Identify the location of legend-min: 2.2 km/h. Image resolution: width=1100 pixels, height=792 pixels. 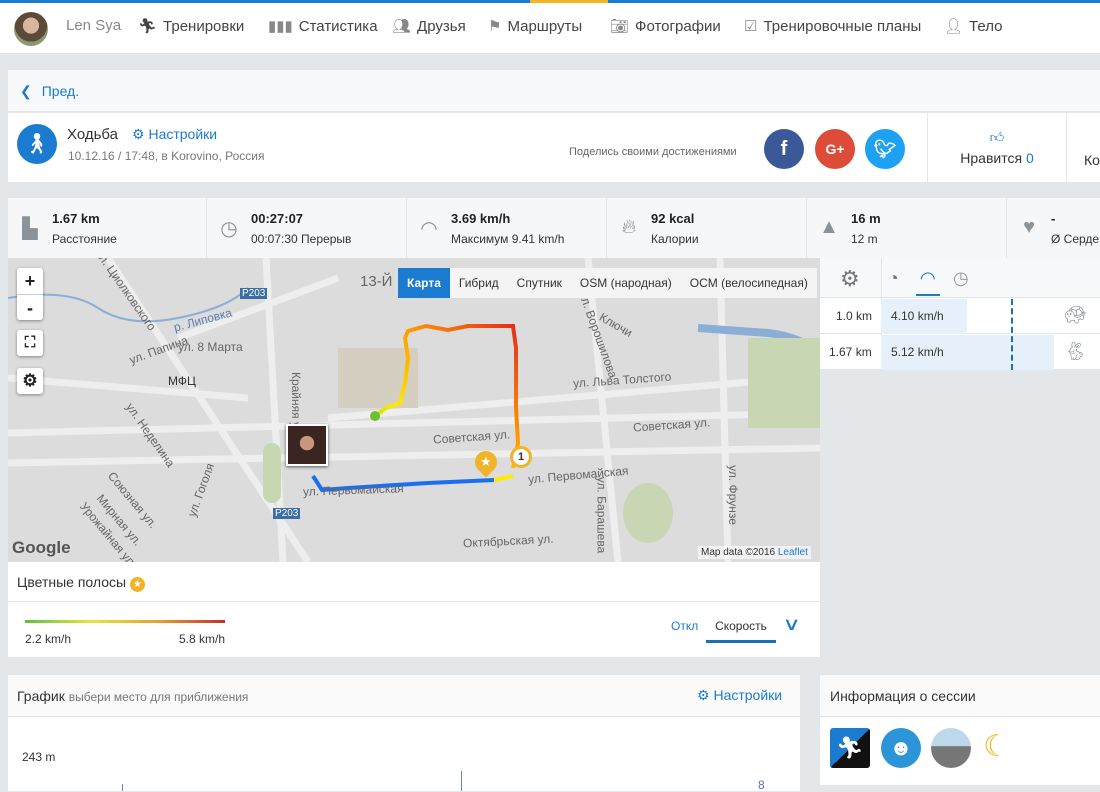
(48, 639).